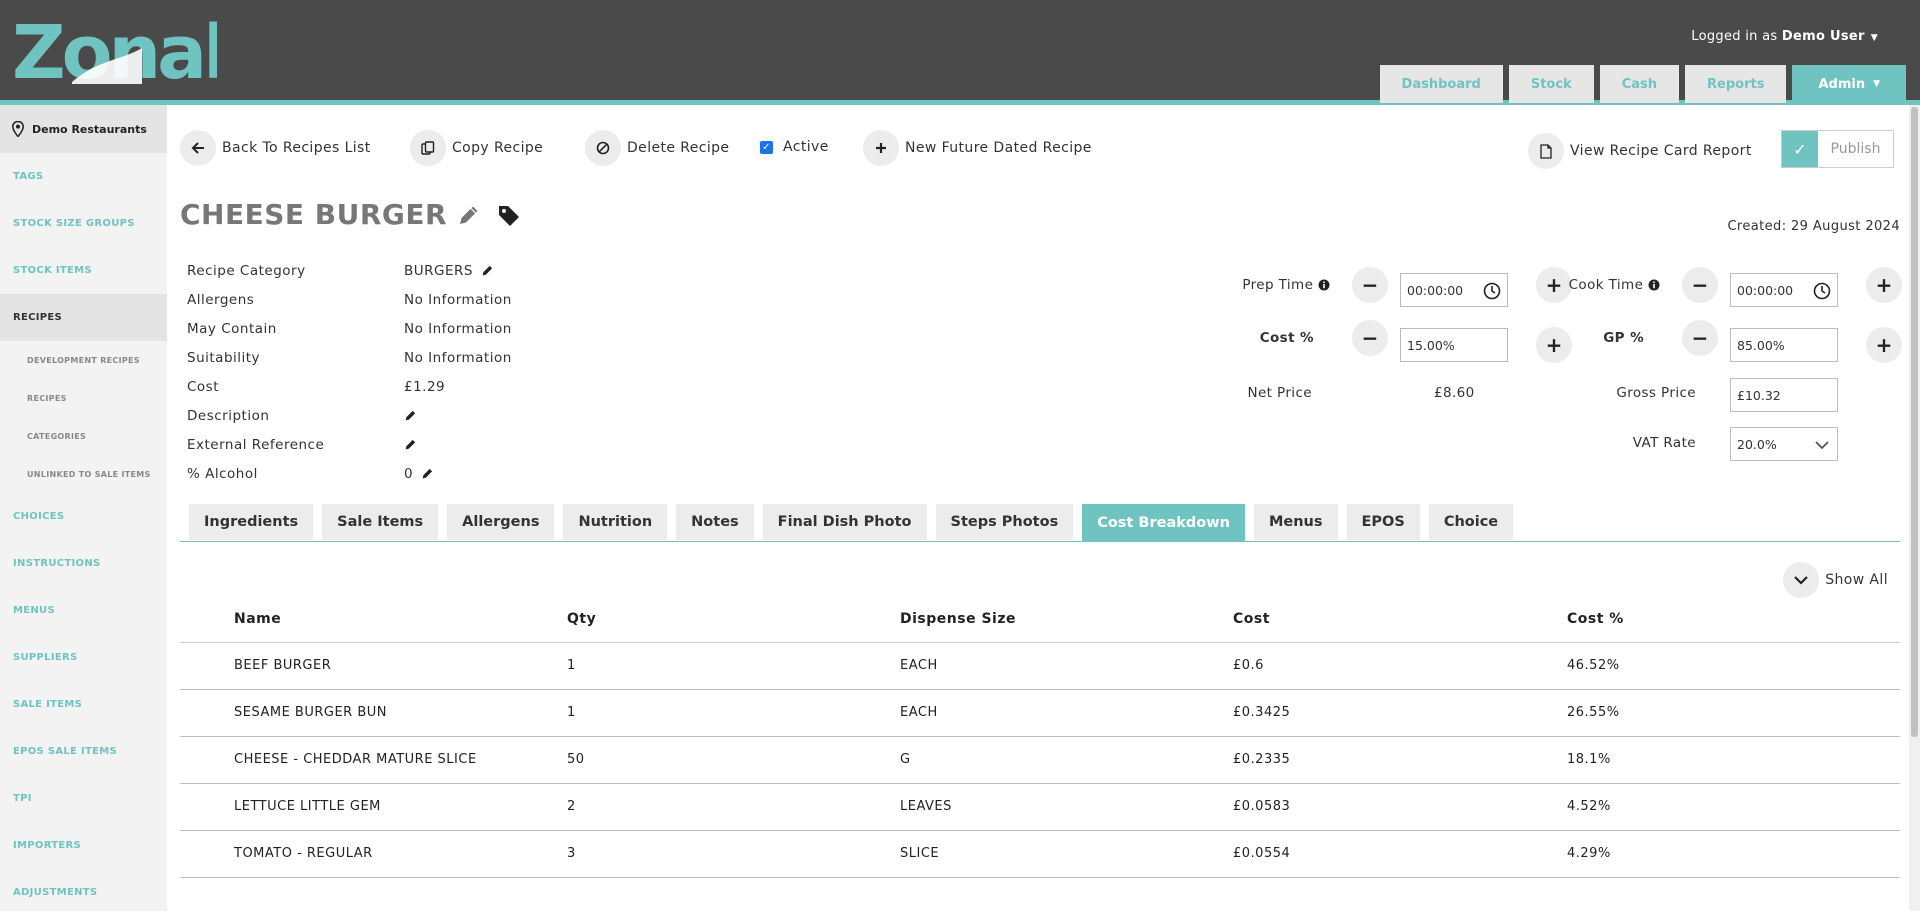 This screenshot has height=916, width=1920. Describe the element at coordinates (1733, 666) in the screenshot. I see `cell-cost-pct: 46.52%` at that location.